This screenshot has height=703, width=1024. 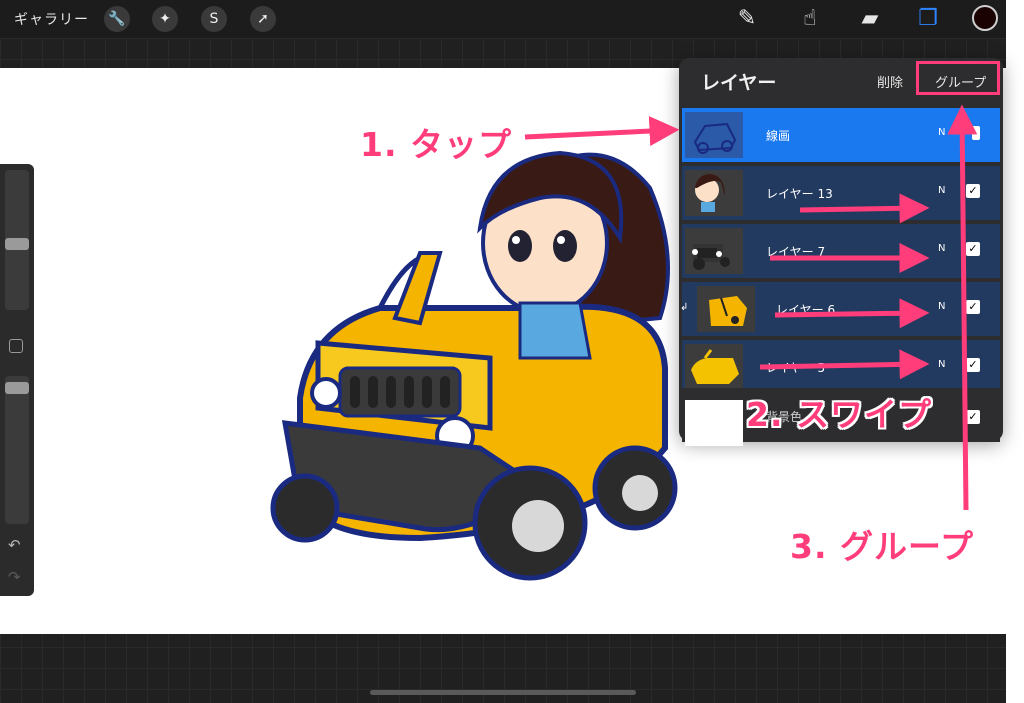 I want to click on annotation-step2: 2. スワイプ, so click(x=839, y=414).